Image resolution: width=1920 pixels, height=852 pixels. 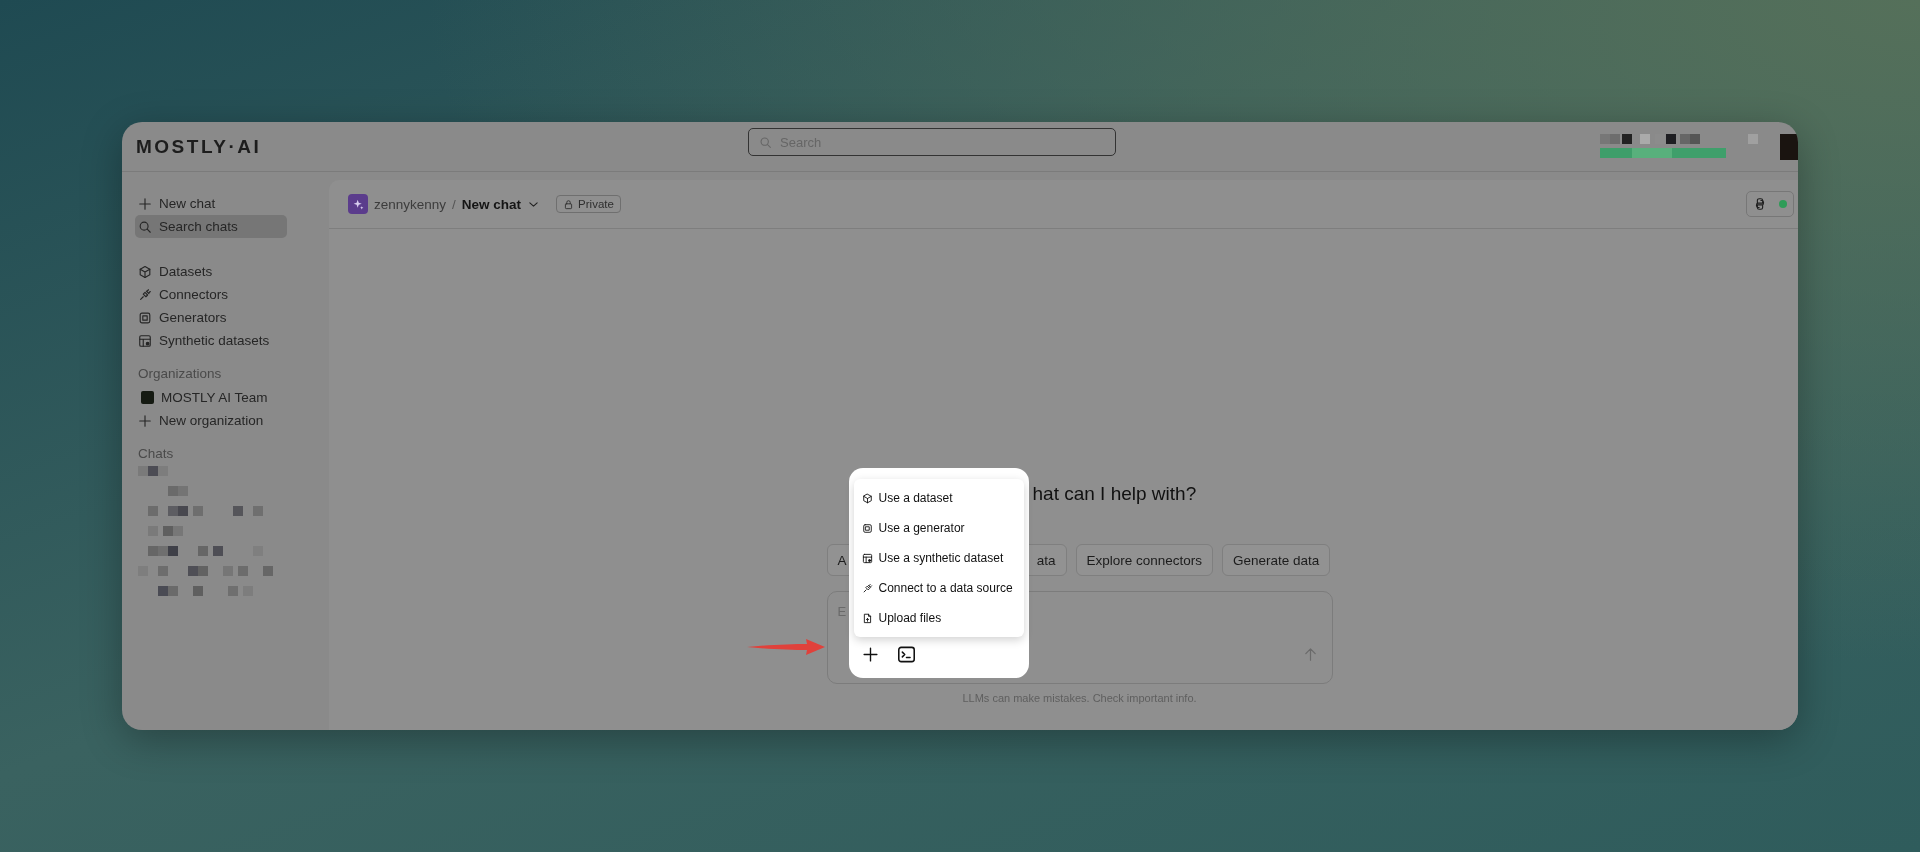 I want to click on sidebar-item: Connectors, so click(x=211, y=294).